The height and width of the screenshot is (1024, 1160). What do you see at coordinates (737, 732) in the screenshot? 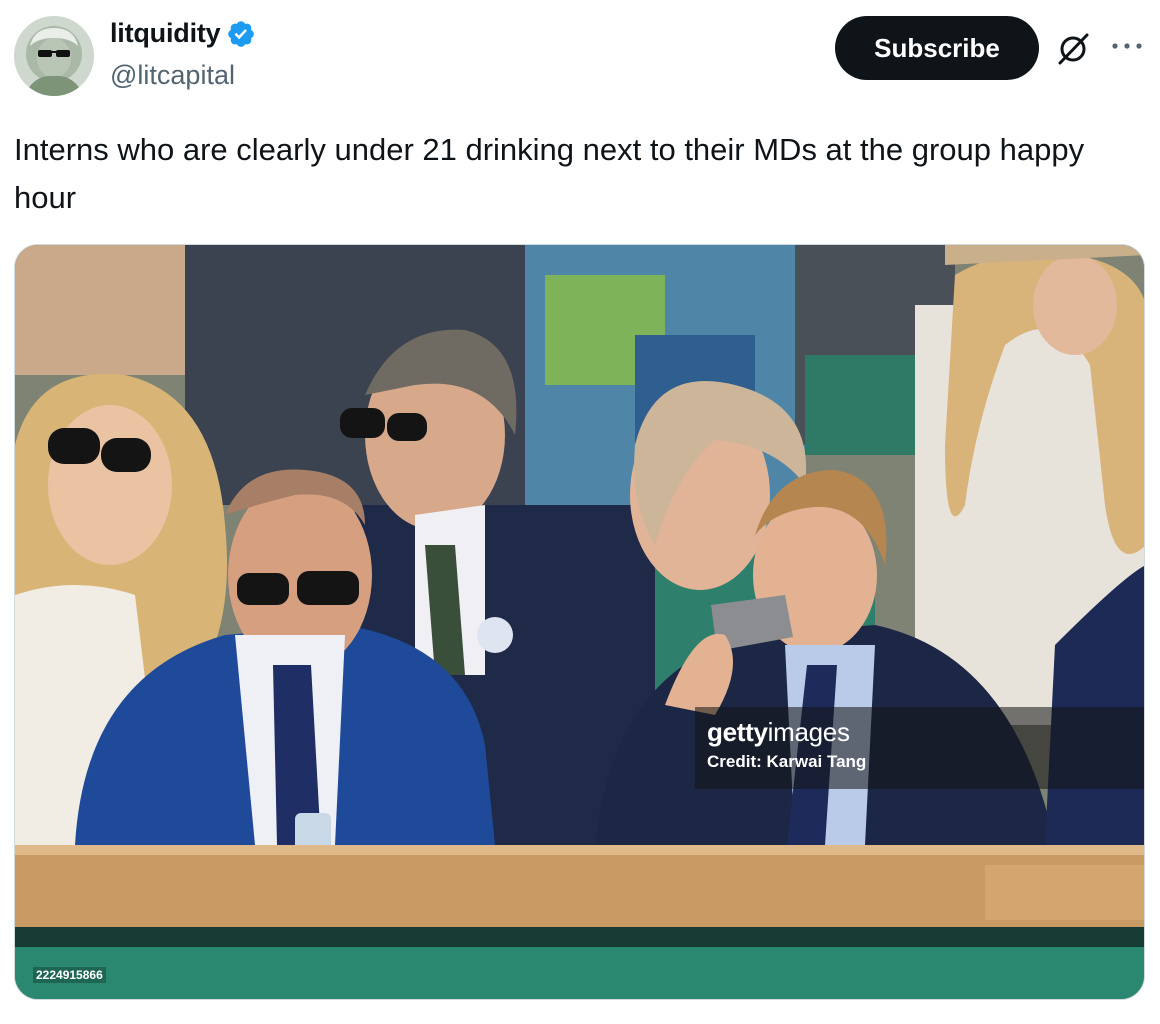
I see `getty-logo-bold: getty` at bounding box center [737, 732].